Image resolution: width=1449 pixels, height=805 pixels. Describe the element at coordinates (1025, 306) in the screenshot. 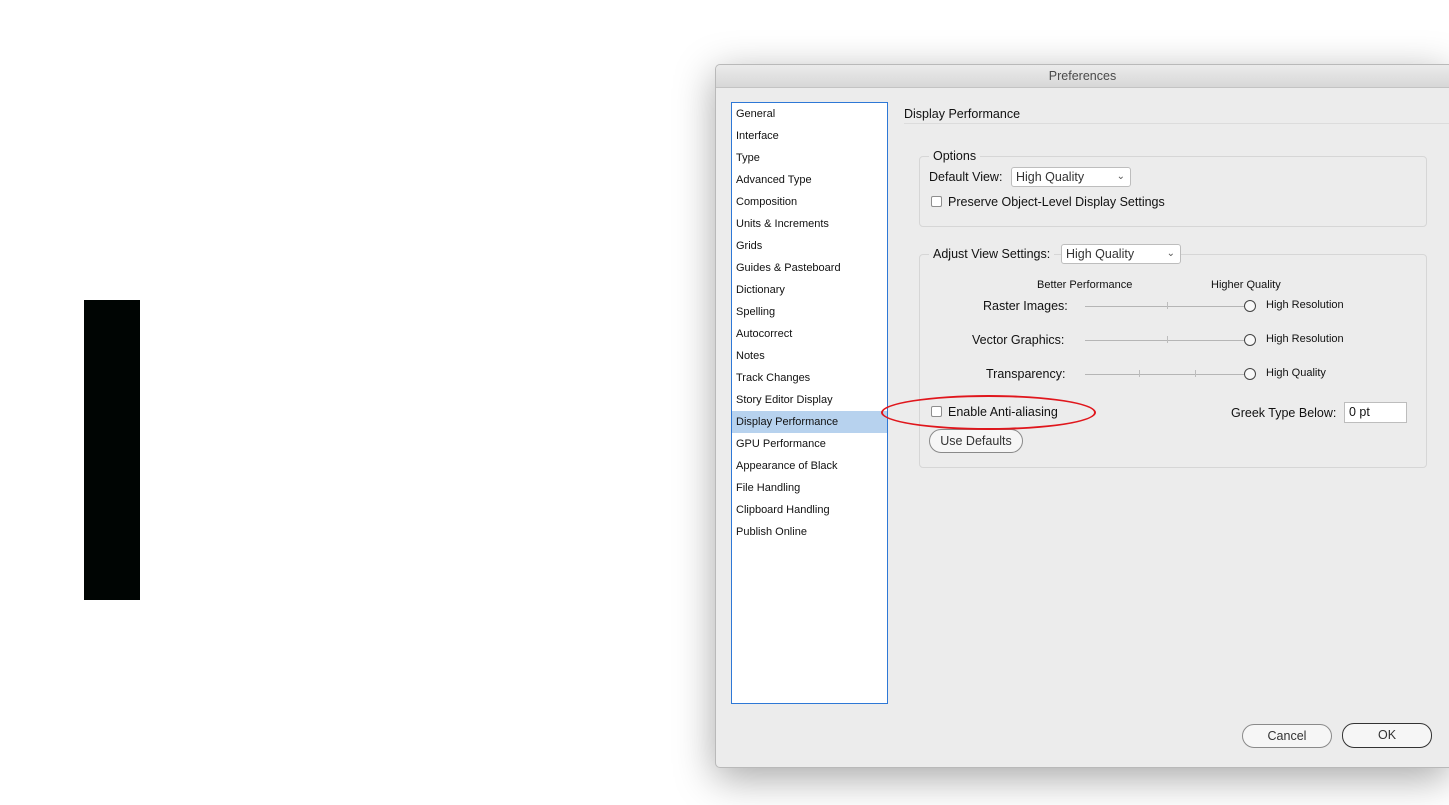

I see `raster-images-label: Raster Images:` at that location.